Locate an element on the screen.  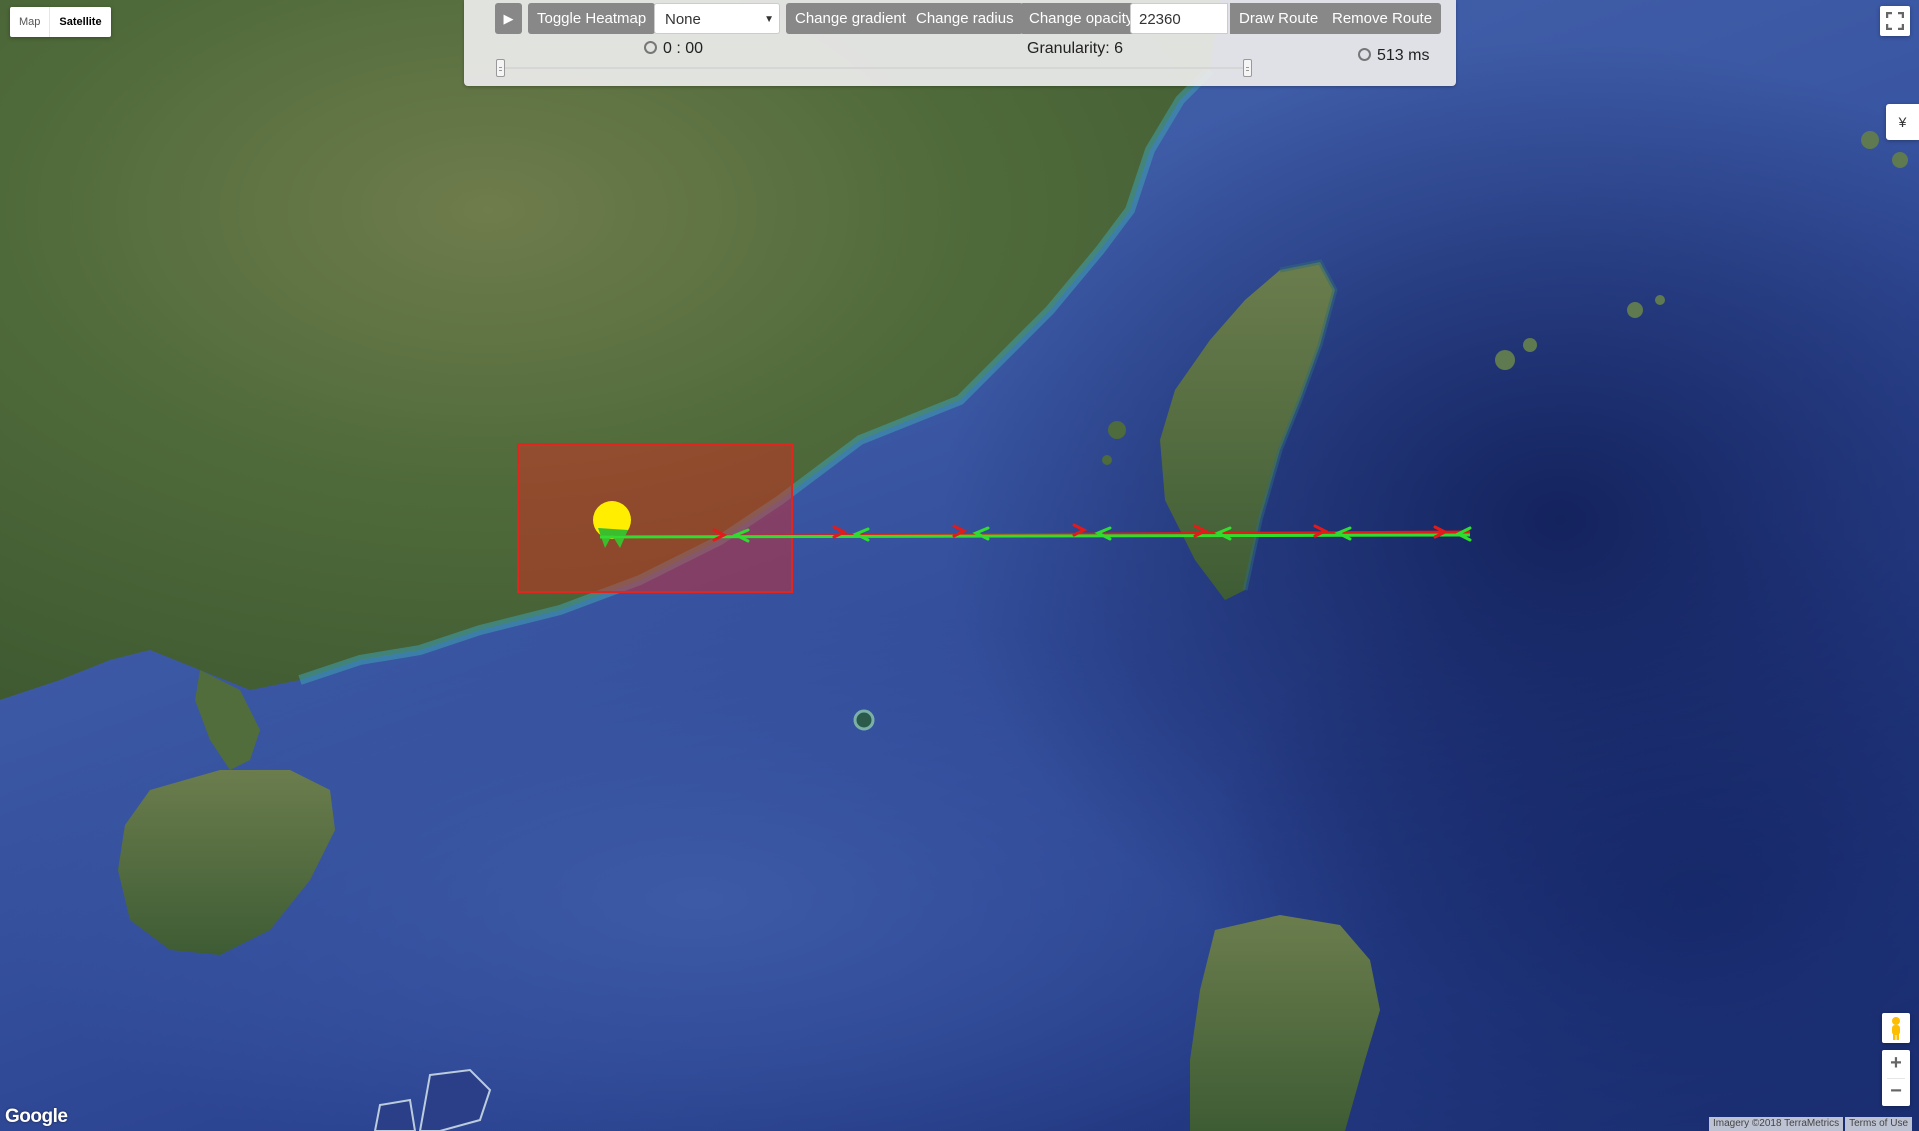
selection-rectangle is located at coordinates (655, 518).